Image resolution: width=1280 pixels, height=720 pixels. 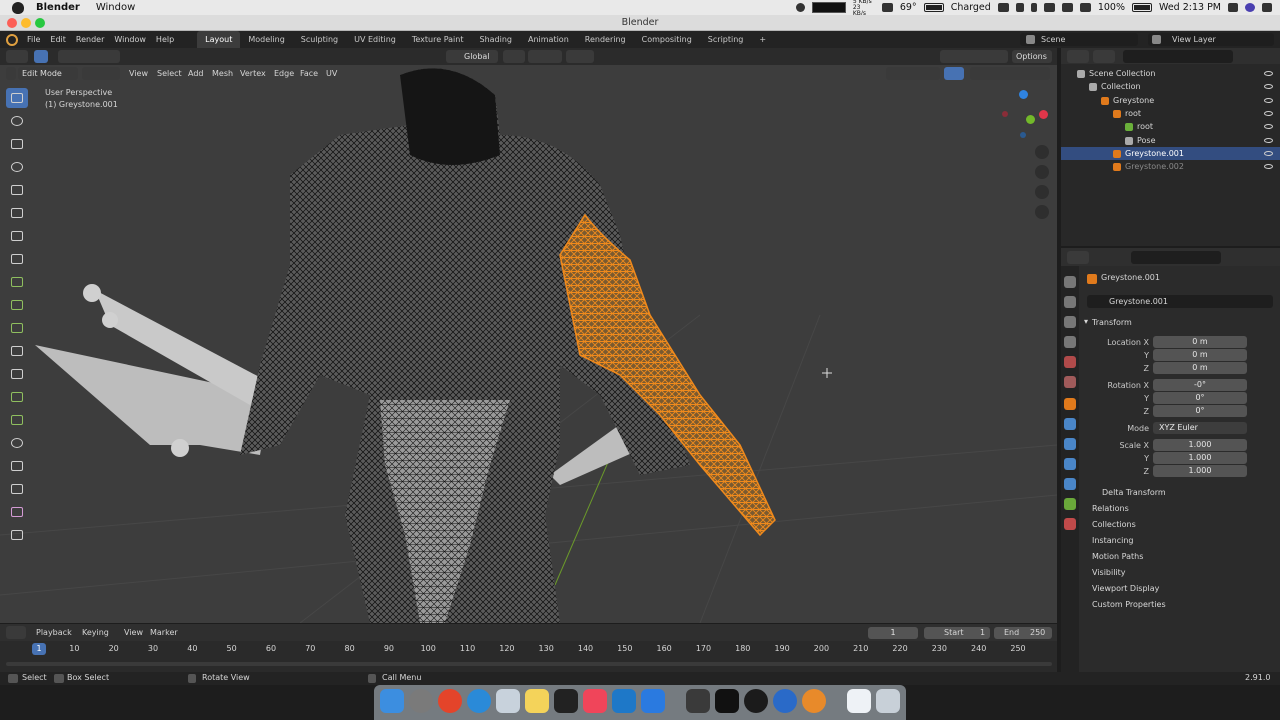 I want to click on pivot-icon, so click(x=514, y=56).